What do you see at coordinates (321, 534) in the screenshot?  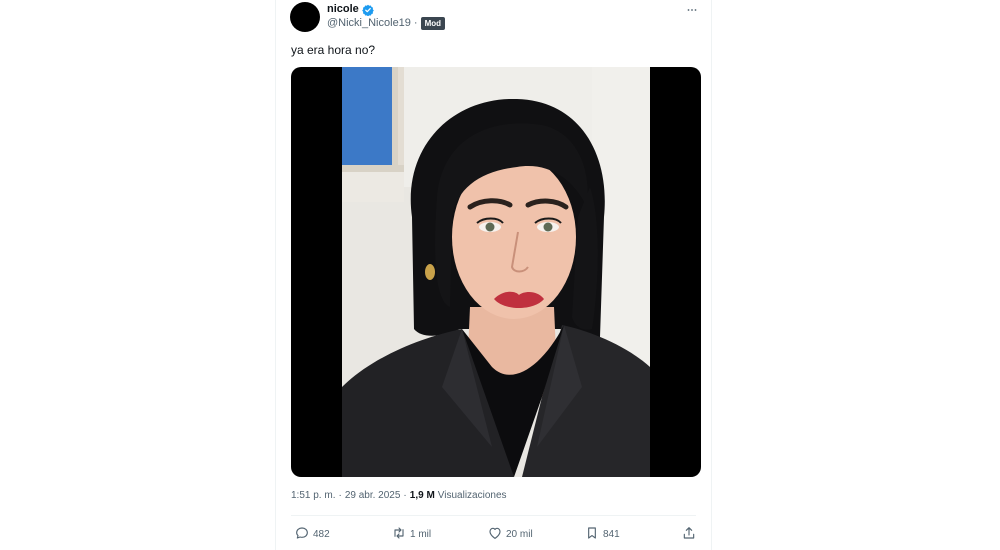 I see `reply-count: 482` at bounding box center [321, 534].